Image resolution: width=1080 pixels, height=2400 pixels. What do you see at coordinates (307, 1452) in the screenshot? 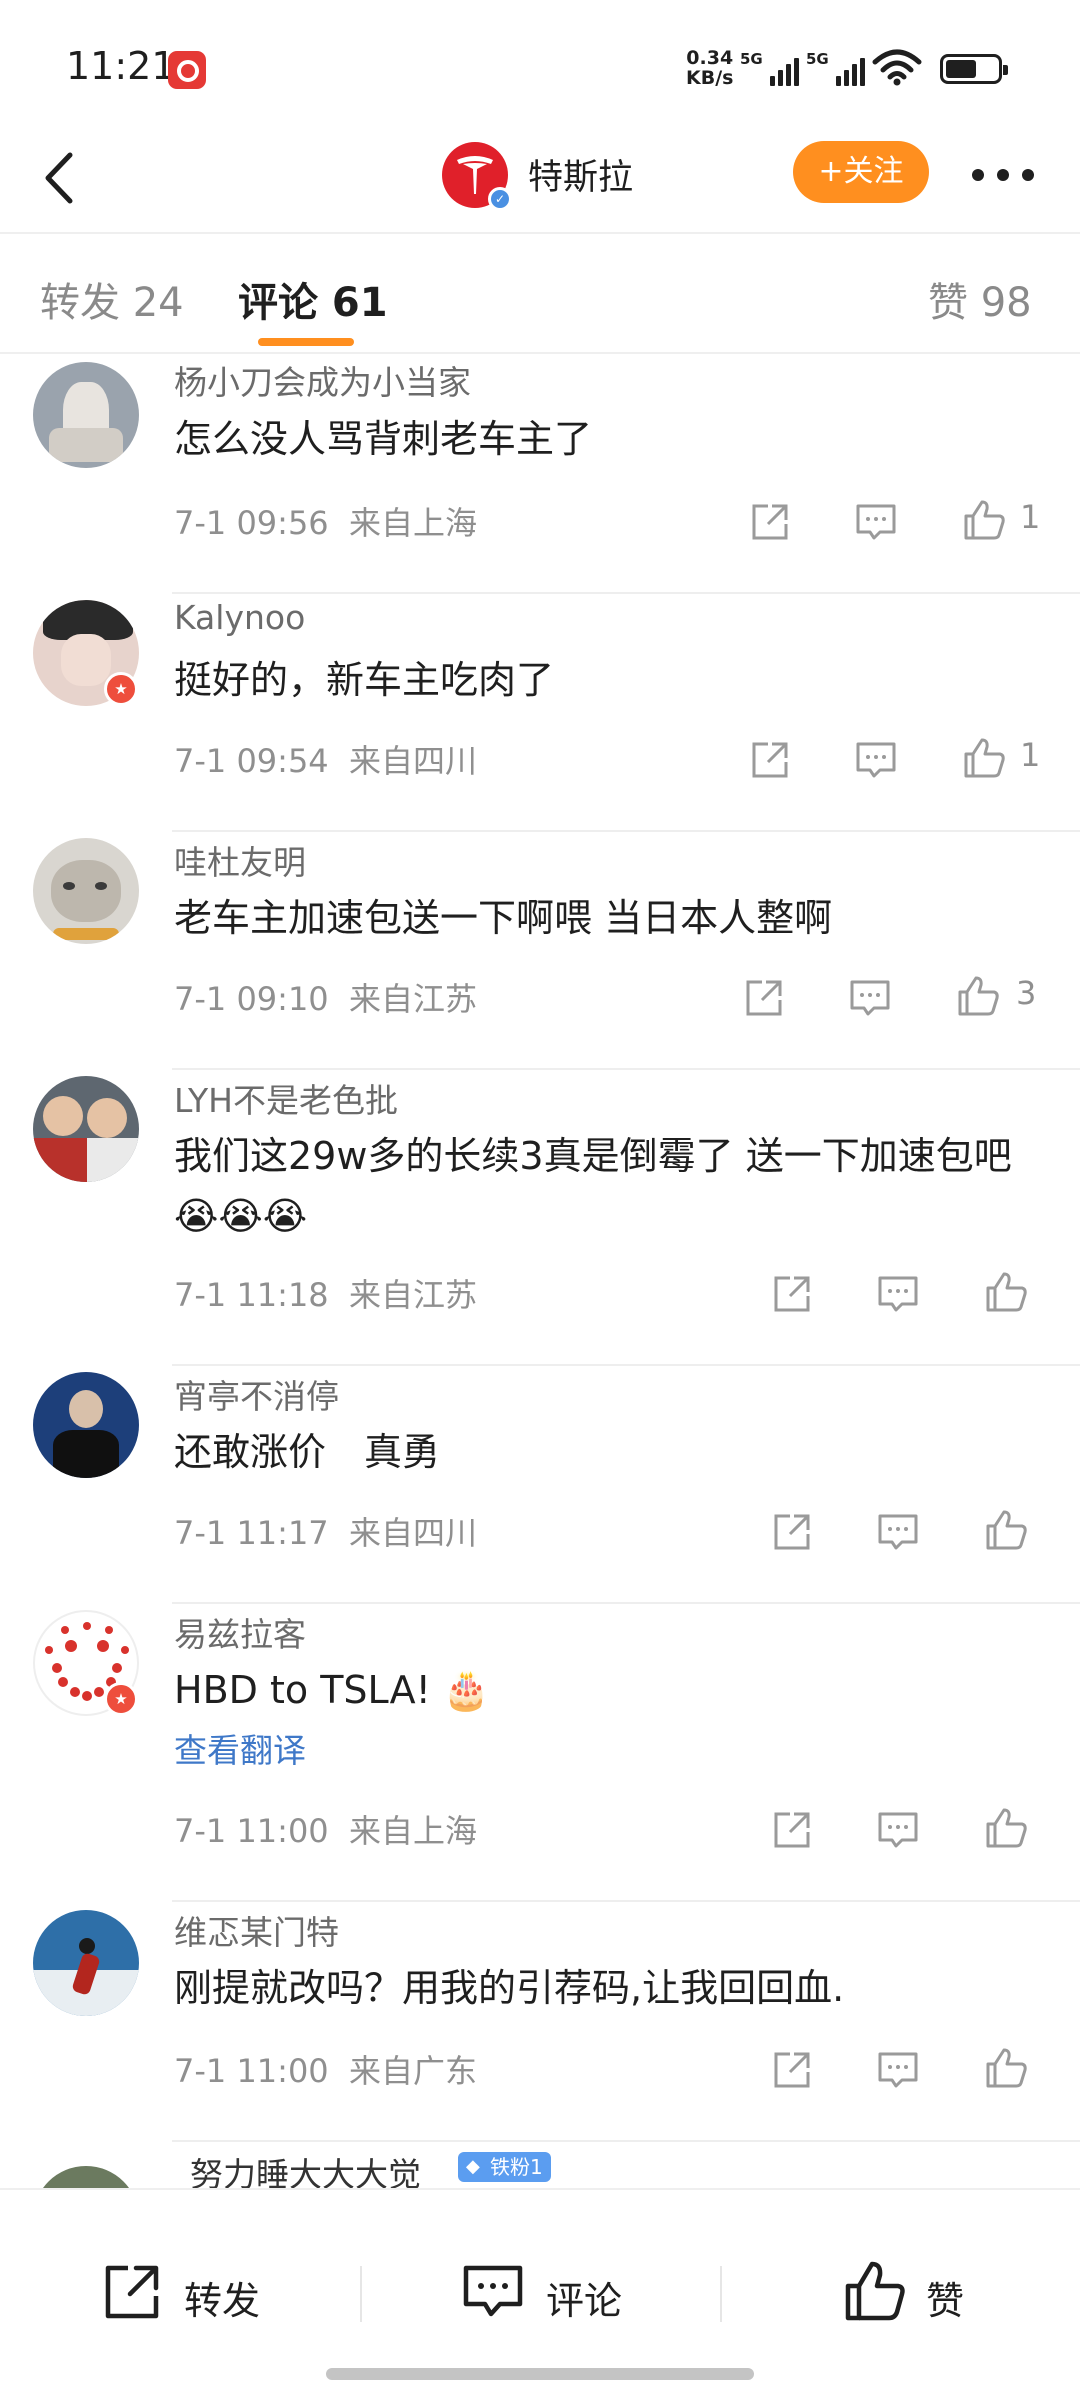
I see `comment-text: 还敢涨价 真勇` at bounding box center [307, 1452].